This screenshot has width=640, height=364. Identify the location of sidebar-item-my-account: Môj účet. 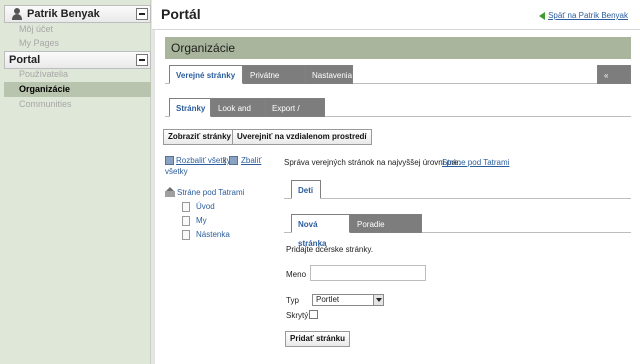
(77, 29).